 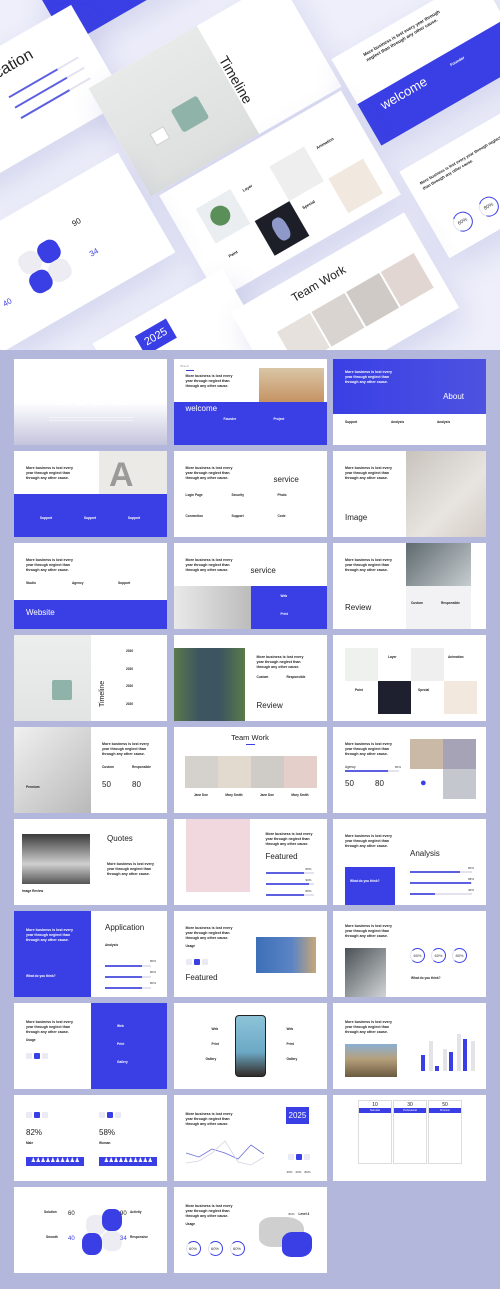 I want to click on service2-item: Print, so click(x=284, y=614).